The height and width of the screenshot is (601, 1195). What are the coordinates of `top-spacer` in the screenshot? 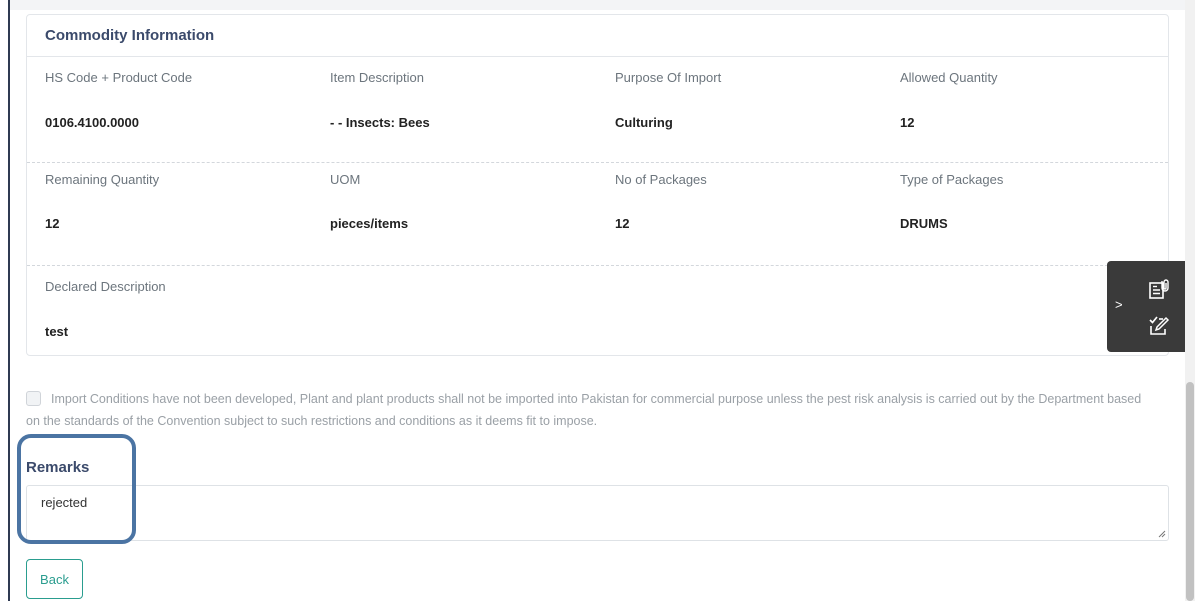 It's located at (597, 5).